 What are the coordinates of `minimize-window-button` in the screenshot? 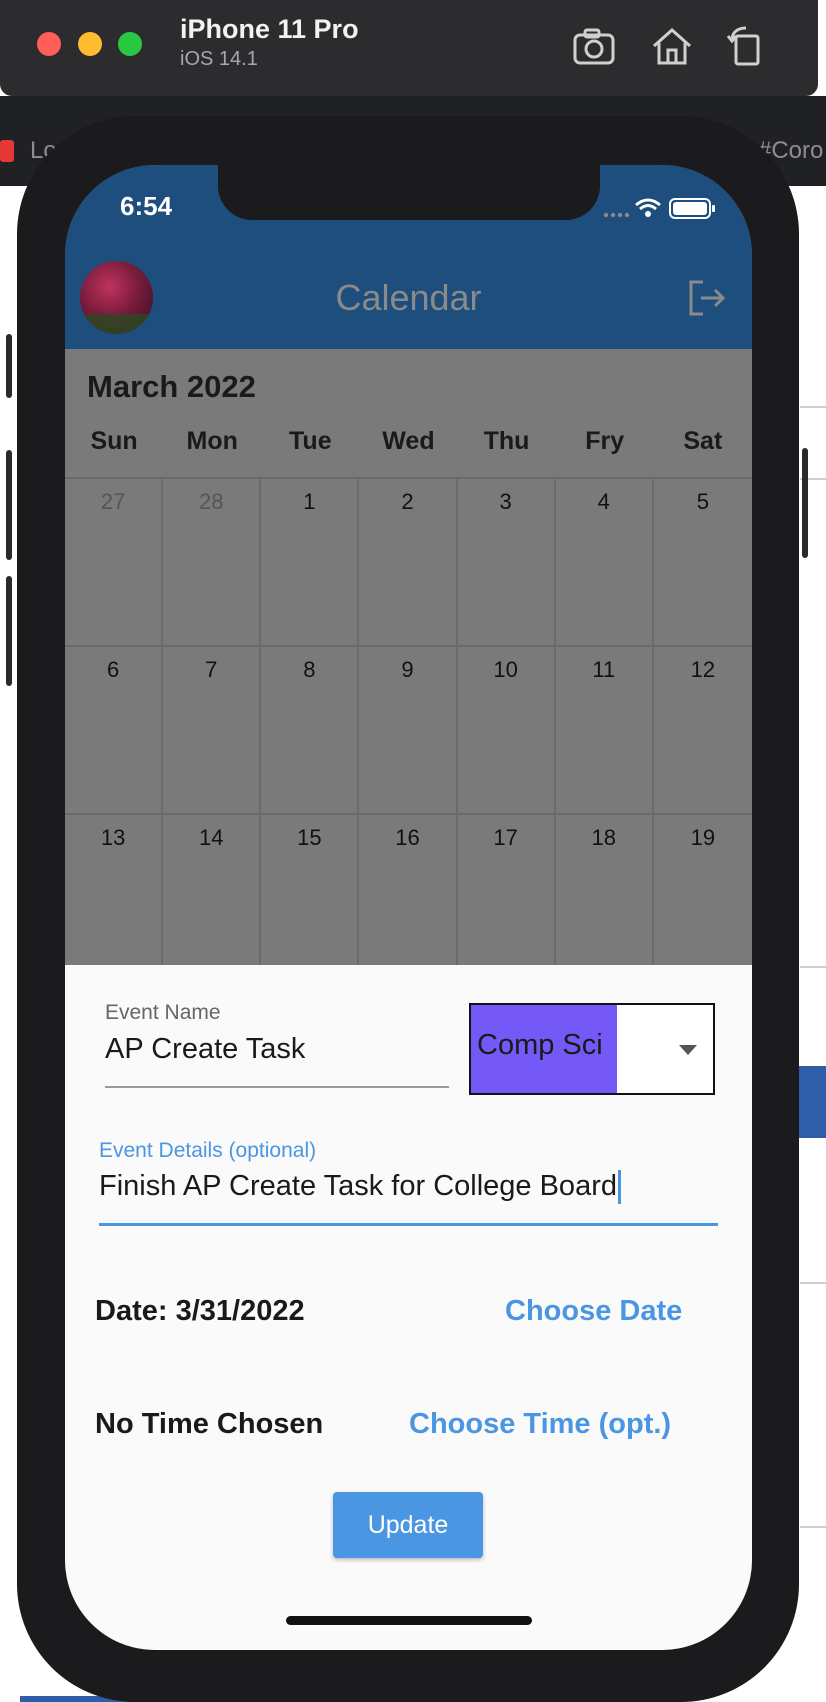 It's located at (90, 44).